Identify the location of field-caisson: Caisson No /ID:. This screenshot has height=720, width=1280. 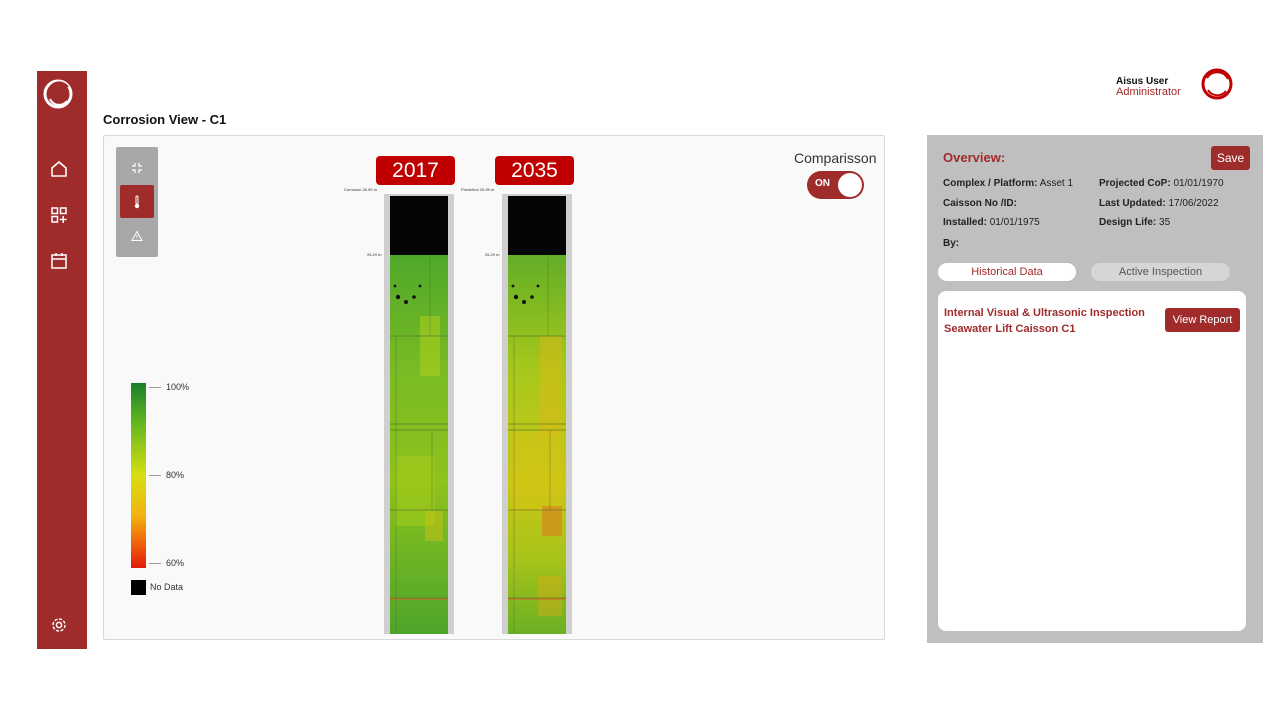
(980, 203).